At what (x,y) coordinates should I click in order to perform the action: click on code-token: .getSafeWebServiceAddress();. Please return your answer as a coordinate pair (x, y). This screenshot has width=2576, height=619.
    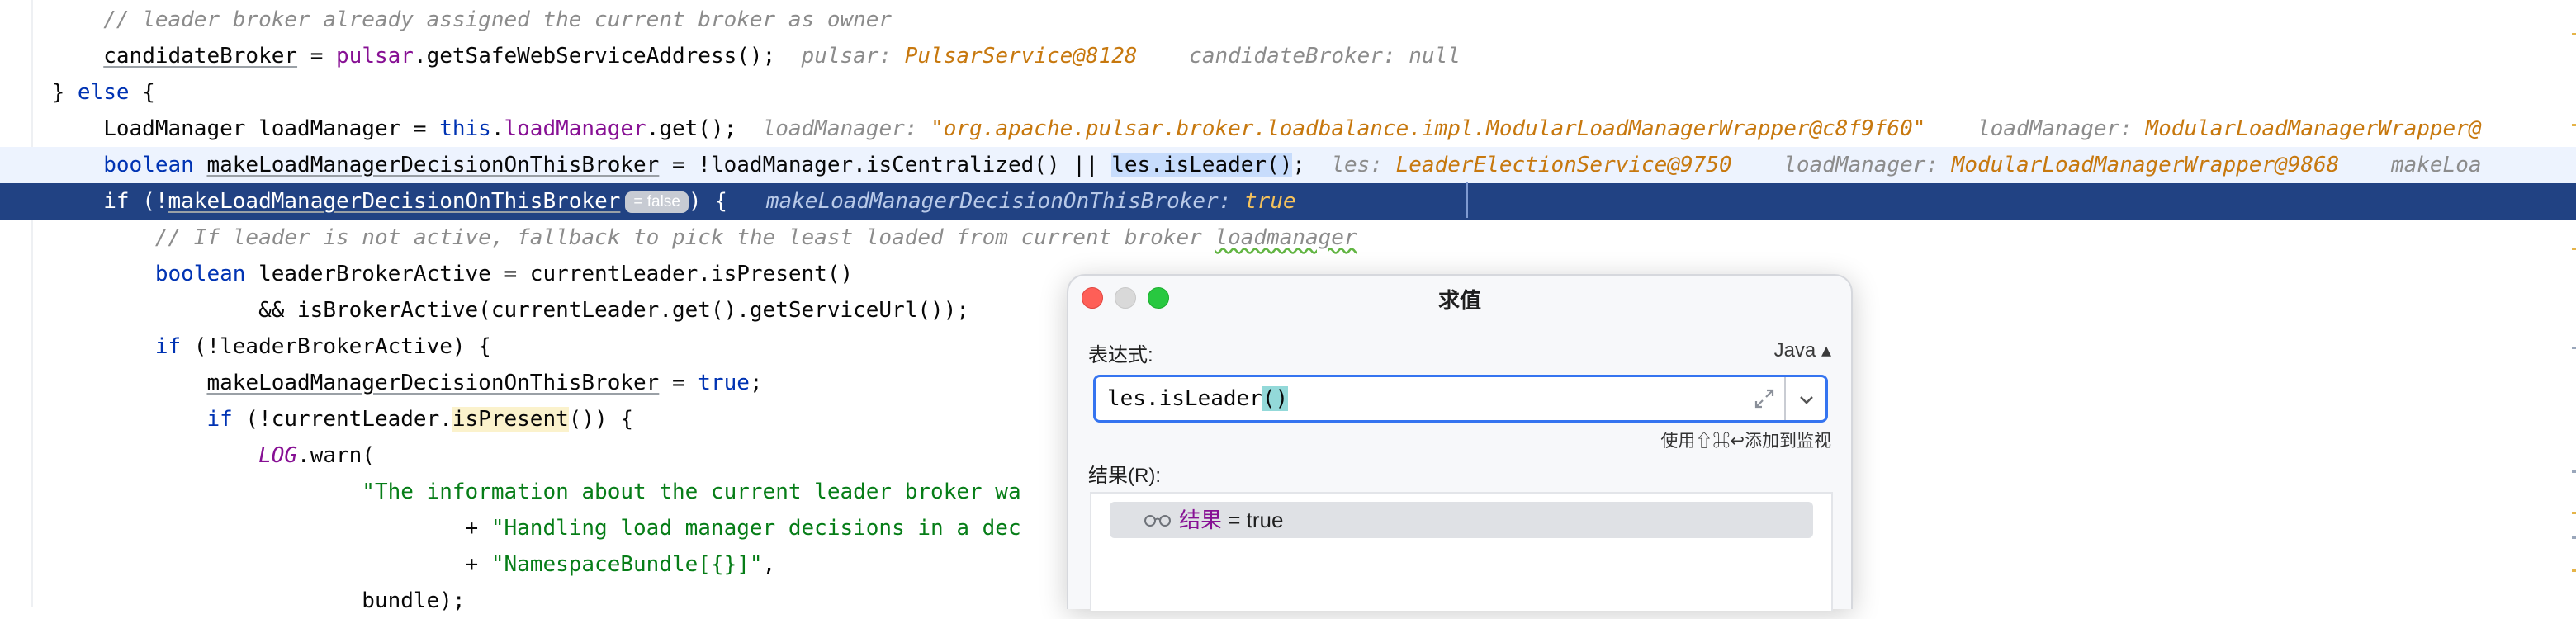
    Looking at the image, I should click on (594, 56).